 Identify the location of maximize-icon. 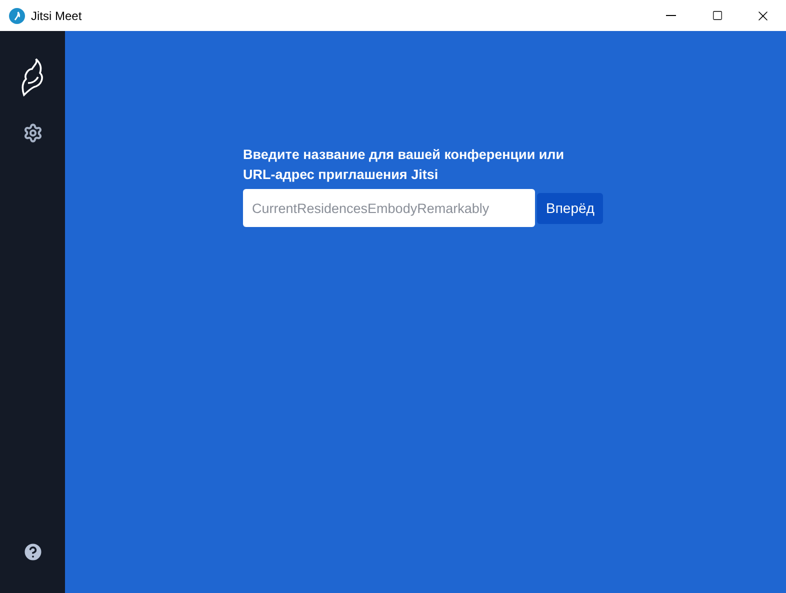
(717, 15).